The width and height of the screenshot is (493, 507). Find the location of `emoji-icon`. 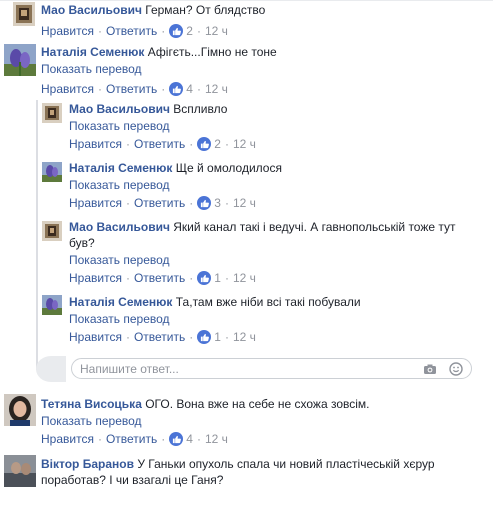

emoji-icon is located at coordinates (456, 369).